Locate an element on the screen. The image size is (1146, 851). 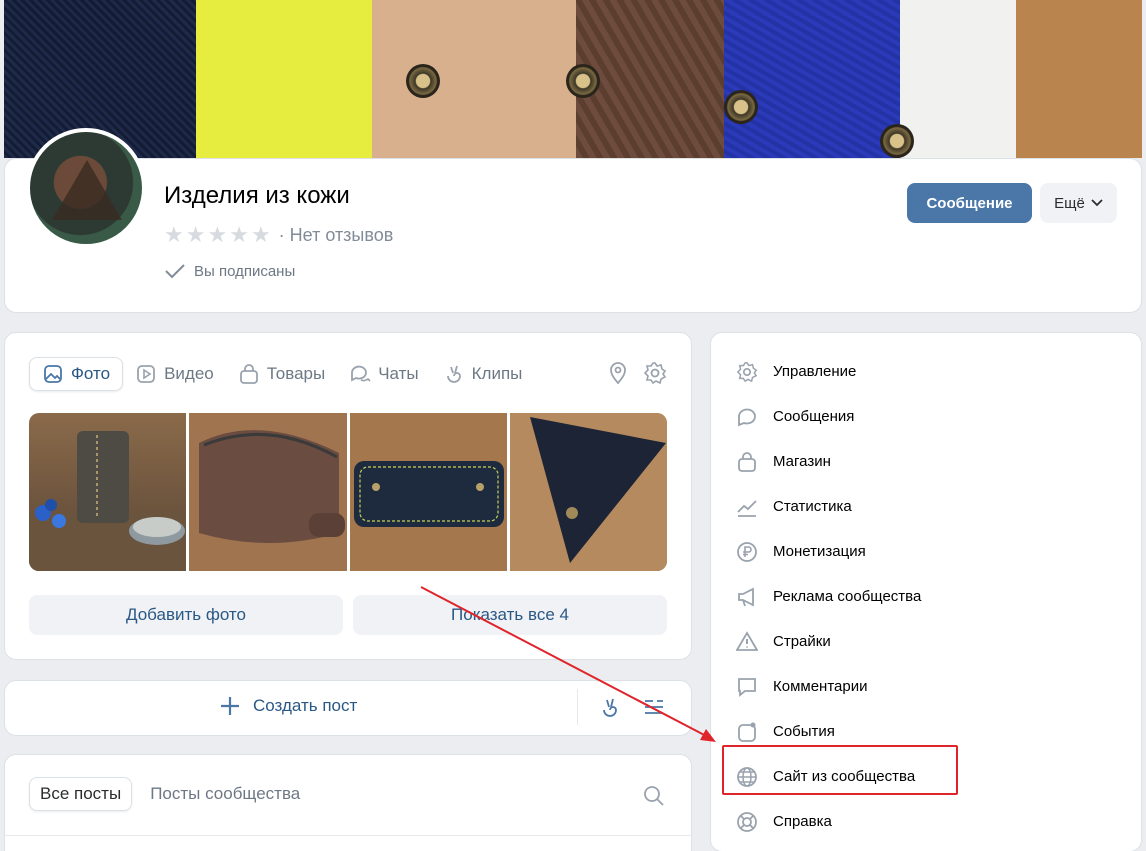
tab-video: Видео is located at coordinates (174, 374).